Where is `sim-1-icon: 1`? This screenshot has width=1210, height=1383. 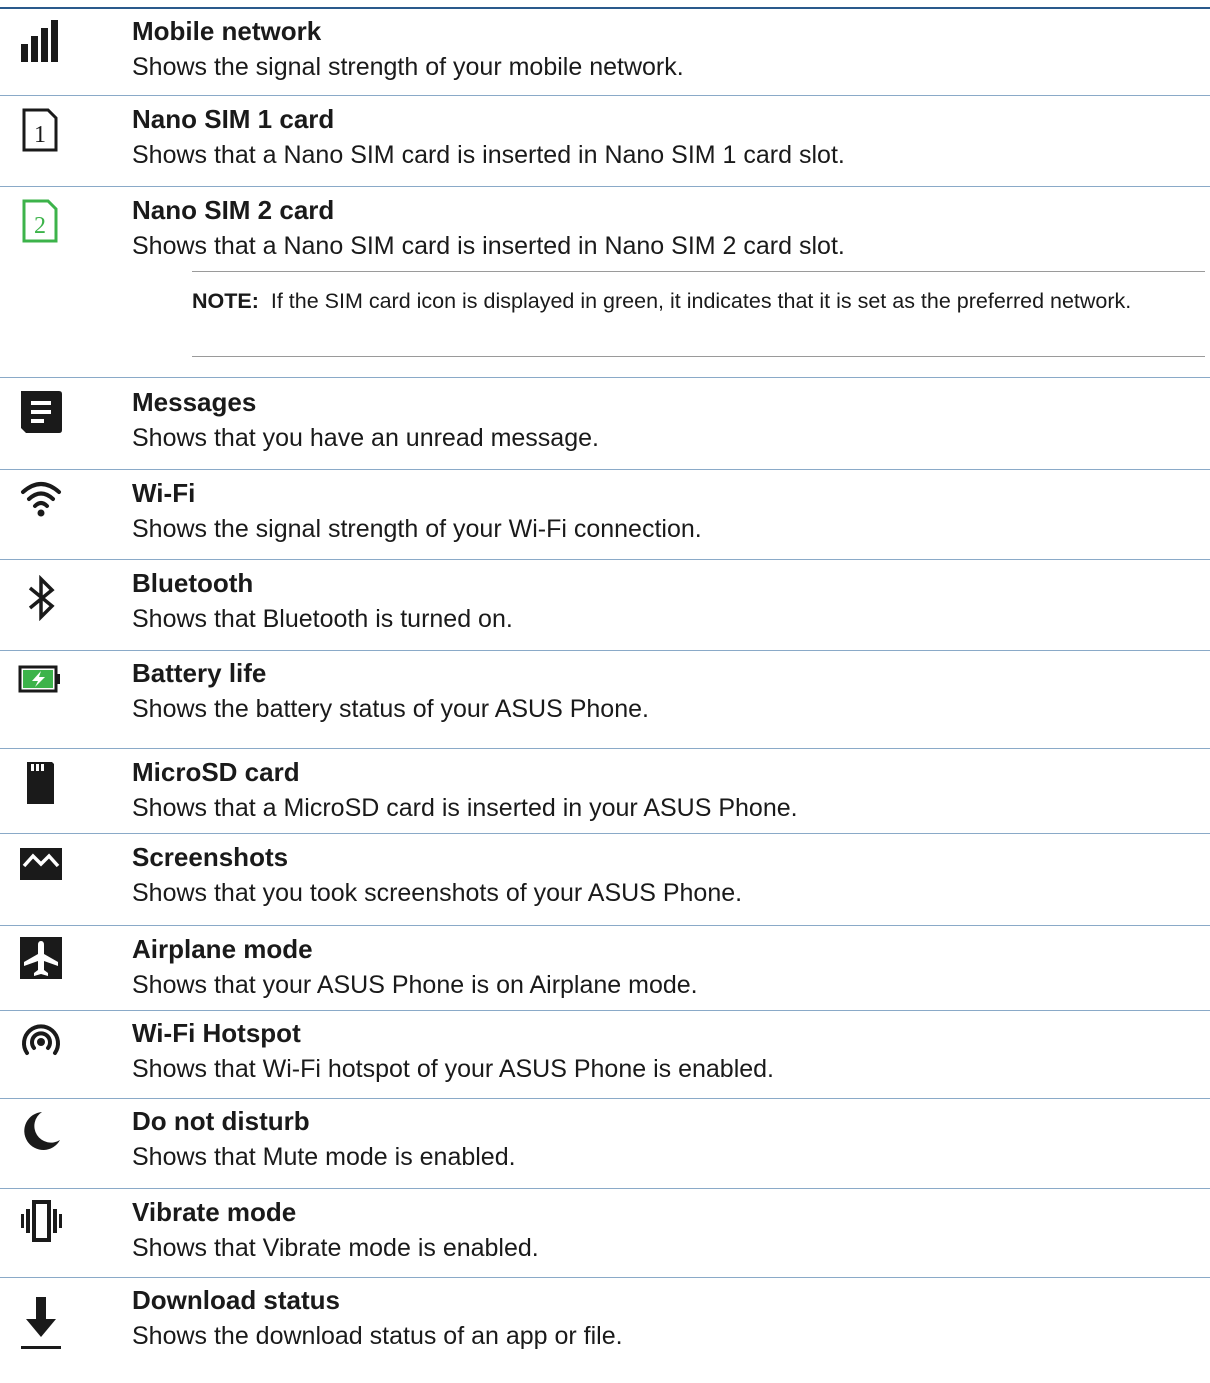
sim-1-icon: 1 is located at coordinates (41, 129).